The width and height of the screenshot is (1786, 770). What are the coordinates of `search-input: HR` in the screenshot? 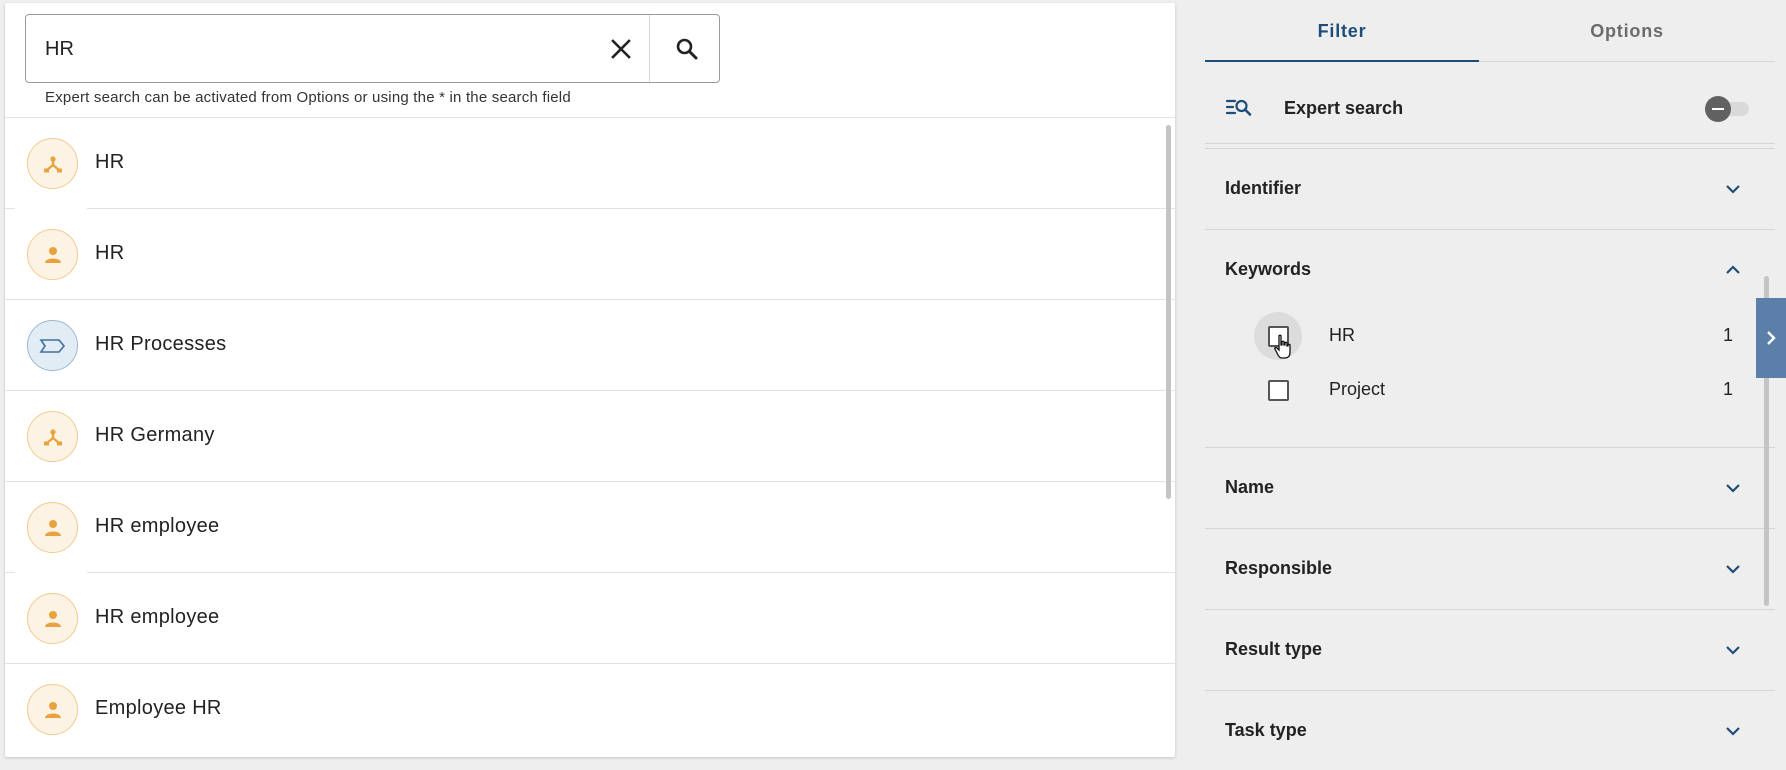 It's located at (59, 49).